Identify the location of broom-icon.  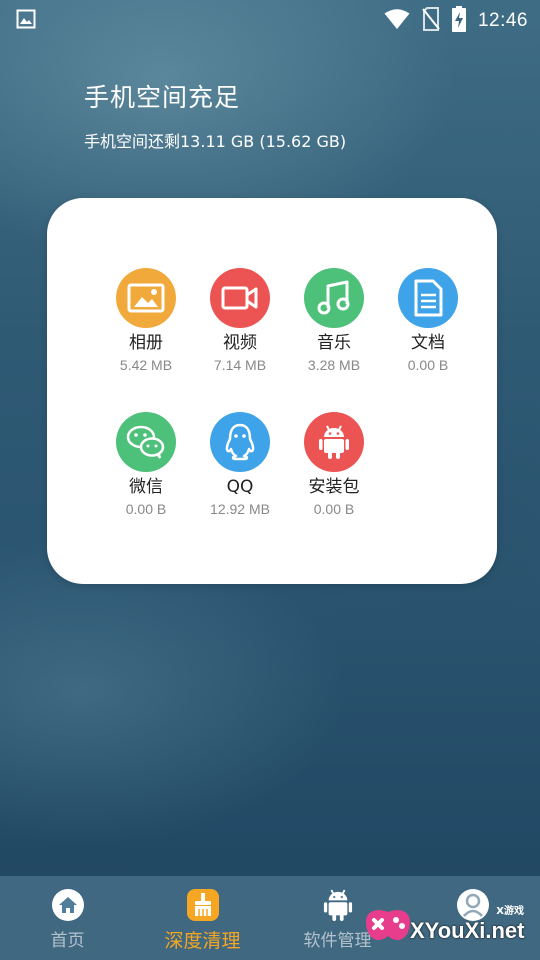
(203, 905).